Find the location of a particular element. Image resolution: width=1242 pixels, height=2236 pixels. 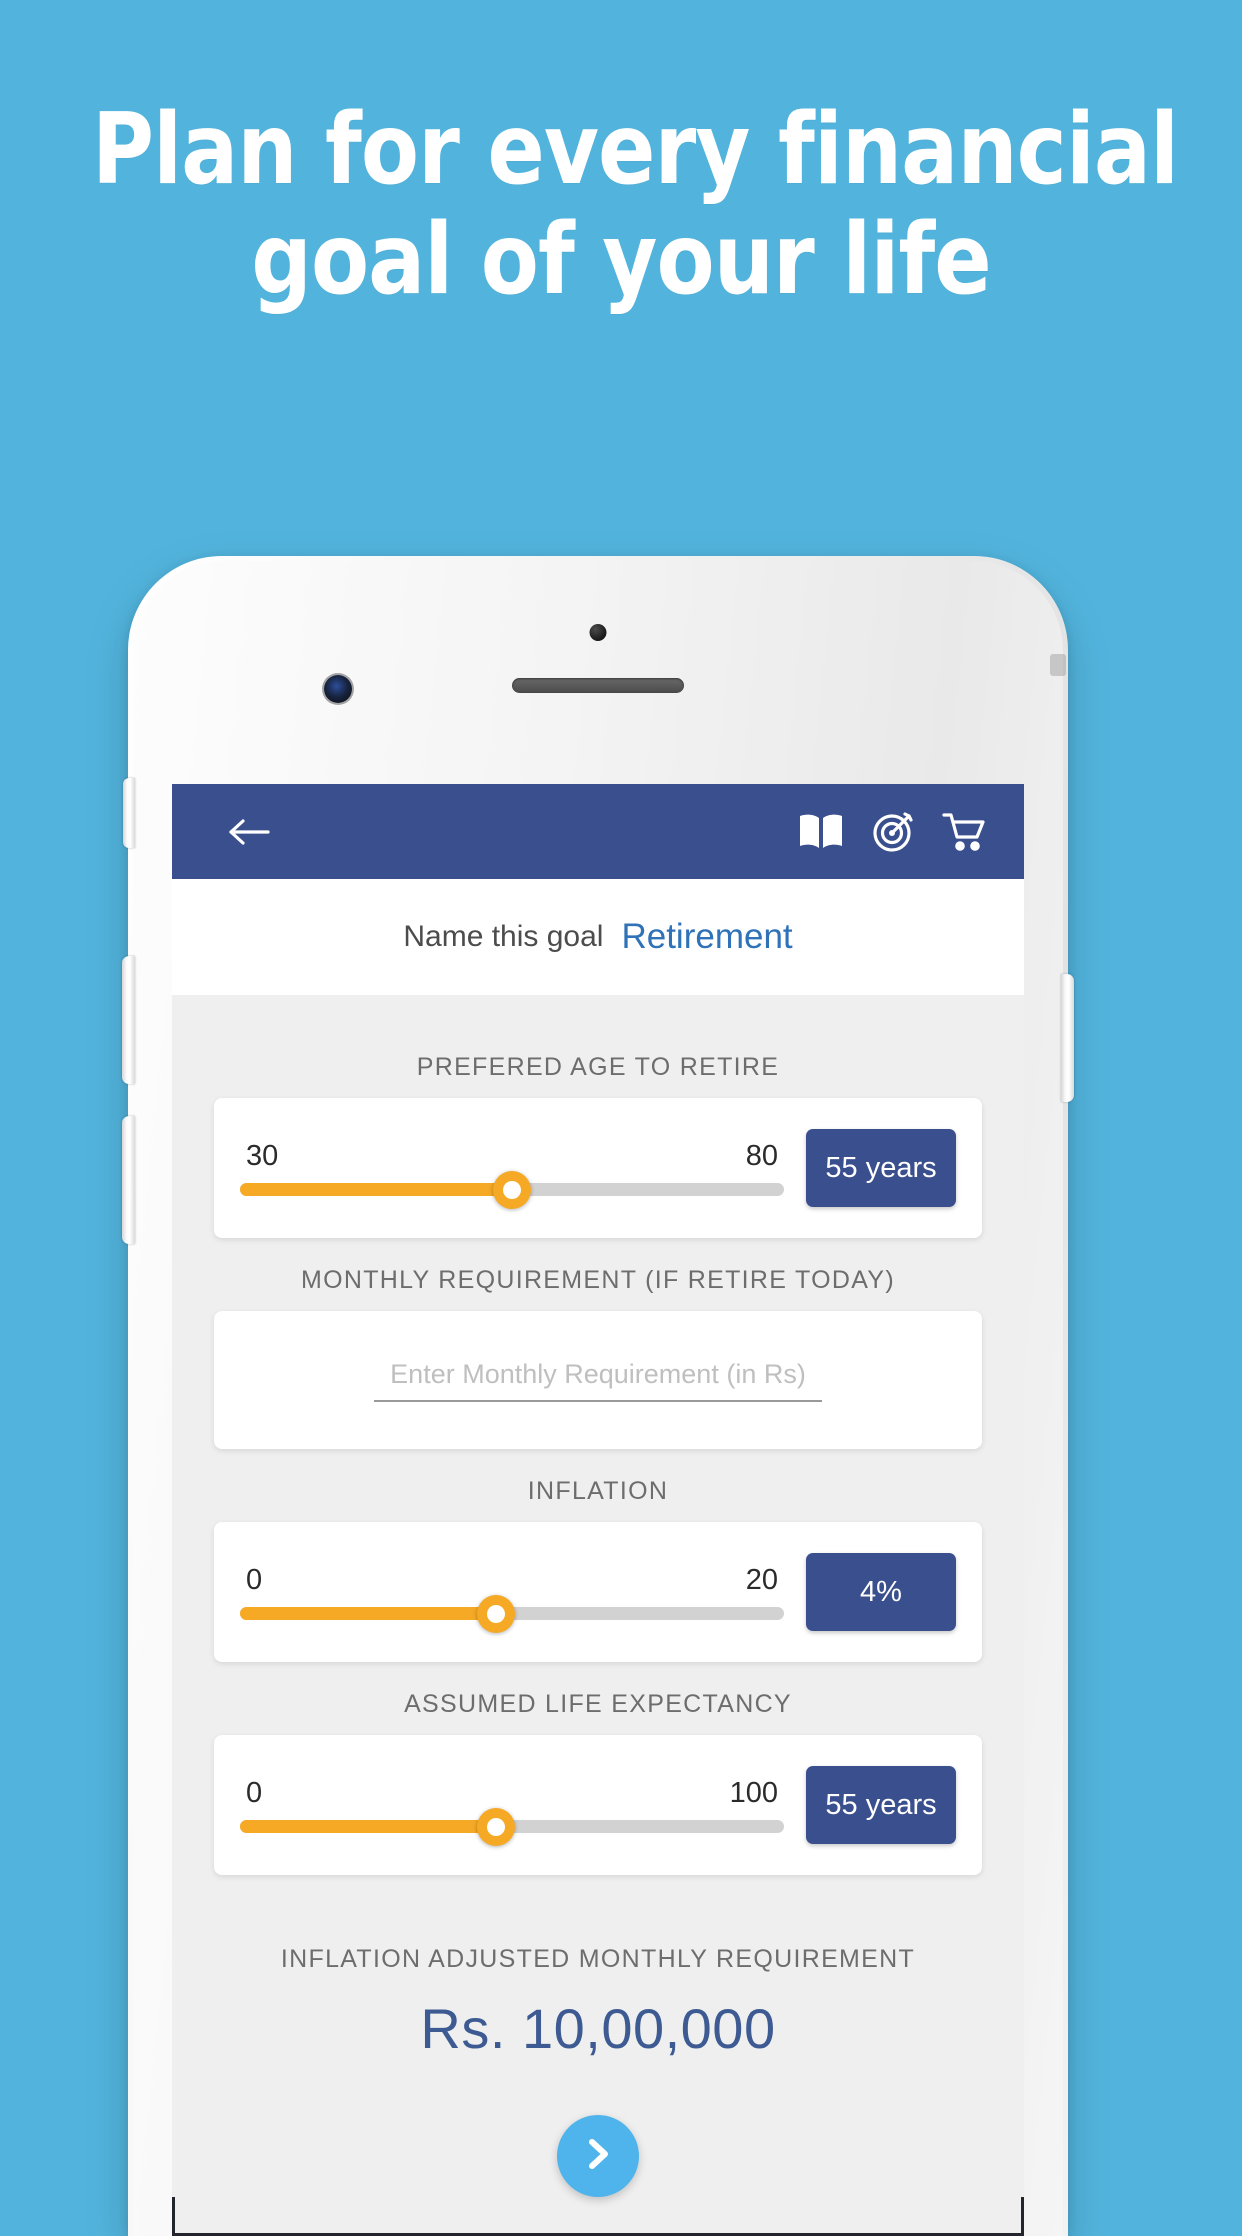

section-title-life-expectancy: ASSUMED LIFE EXPECTANCY is located at coordinates (598, 1704).